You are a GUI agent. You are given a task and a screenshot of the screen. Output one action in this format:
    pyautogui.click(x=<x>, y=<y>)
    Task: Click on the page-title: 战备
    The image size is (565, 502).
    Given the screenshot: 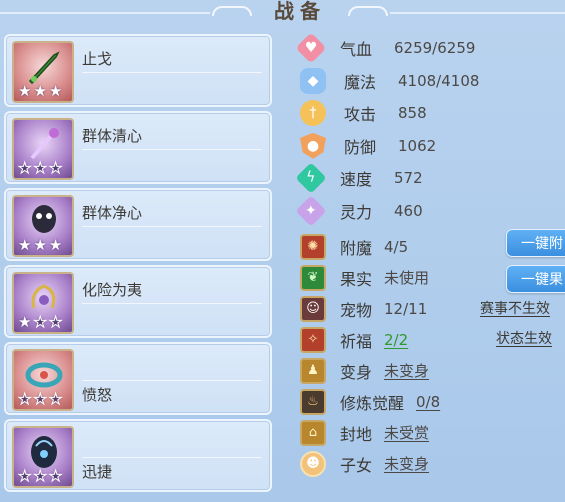 What is the action you would take?
    pyautogui.click(x=300, y=11)
    